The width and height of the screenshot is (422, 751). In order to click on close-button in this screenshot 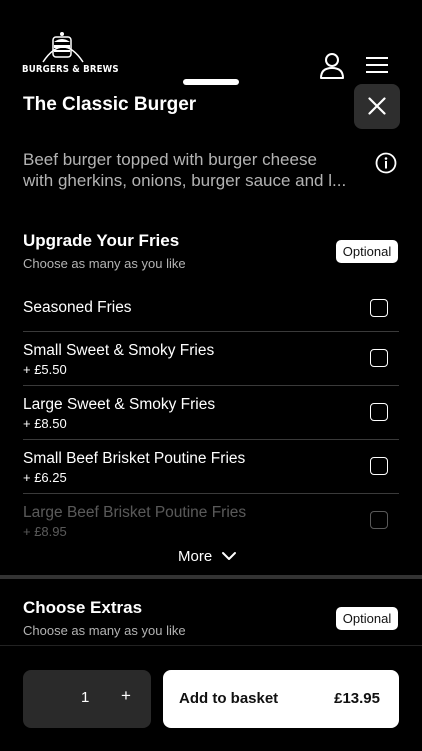, I will do `click(377, 106)`.